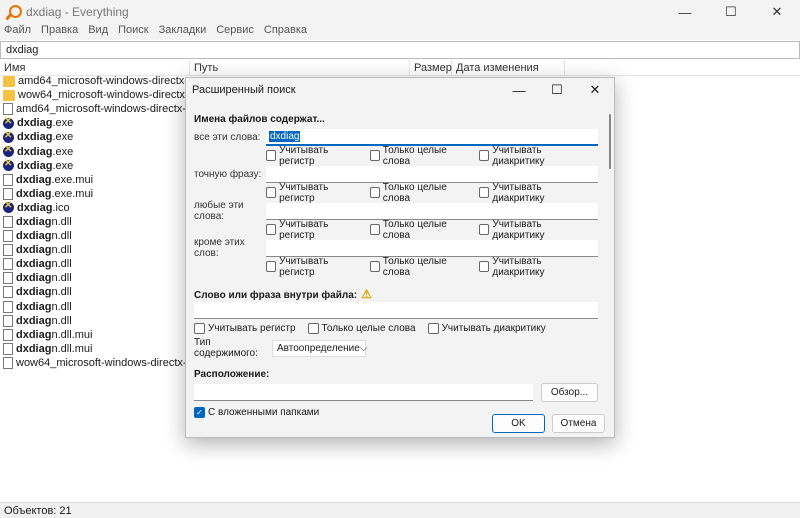 Image resolution: width=800 pixels, height=518 pixels. I want to click on menu-help: Справка, so click(285, 32).